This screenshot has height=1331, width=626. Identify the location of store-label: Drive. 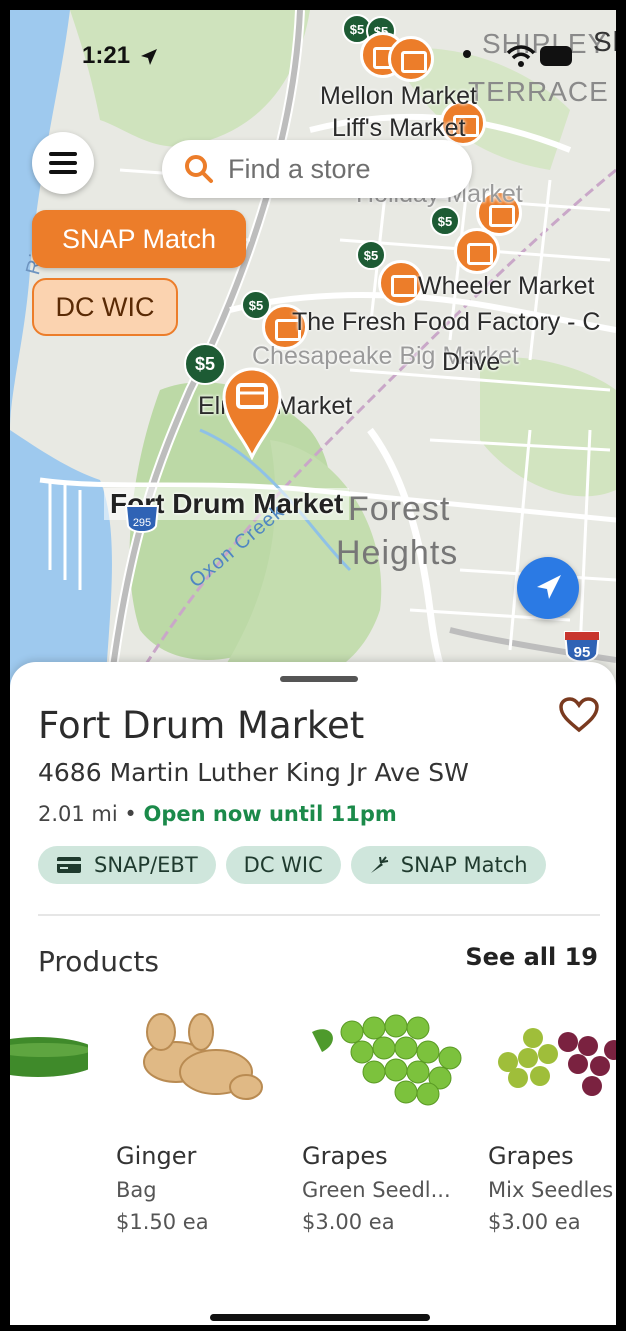
(471, 362).